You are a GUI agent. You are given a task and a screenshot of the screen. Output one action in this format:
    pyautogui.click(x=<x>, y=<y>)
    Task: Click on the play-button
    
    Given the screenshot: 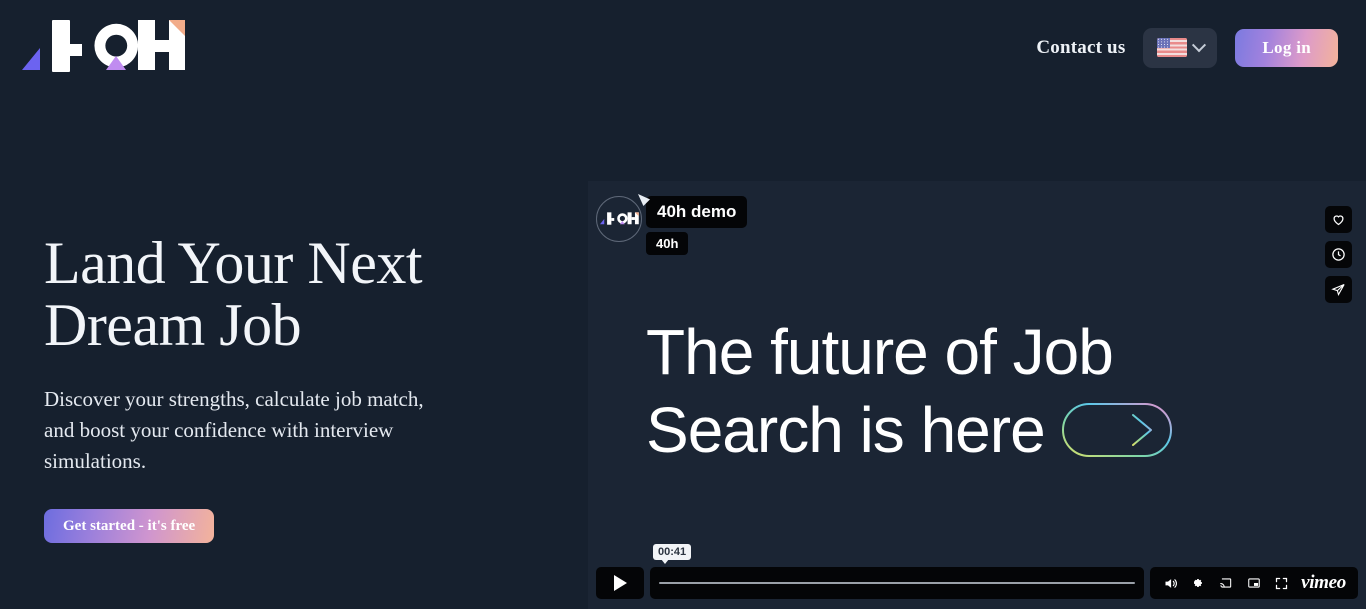 What is the action you would take?
    pyautogui.click(x=620, y=583)
    